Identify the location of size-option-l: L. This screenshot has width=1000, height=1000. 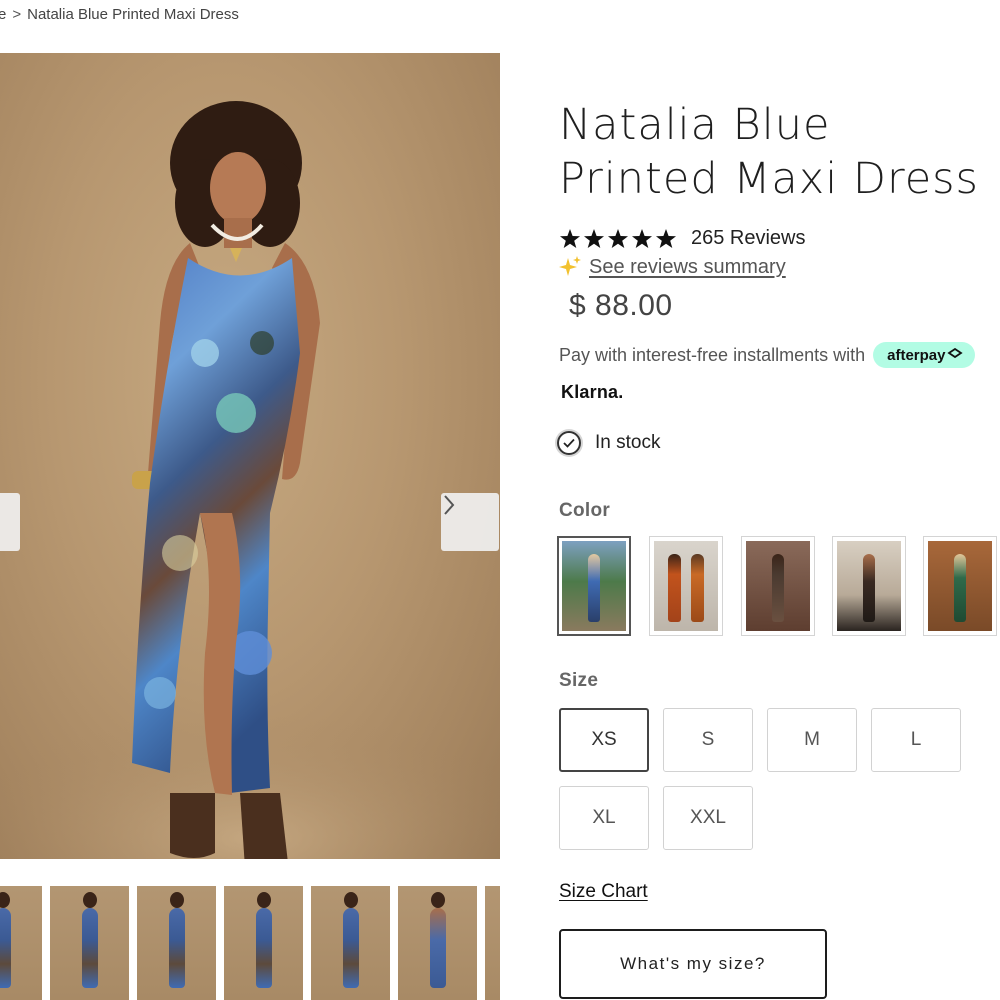
(916, 740).